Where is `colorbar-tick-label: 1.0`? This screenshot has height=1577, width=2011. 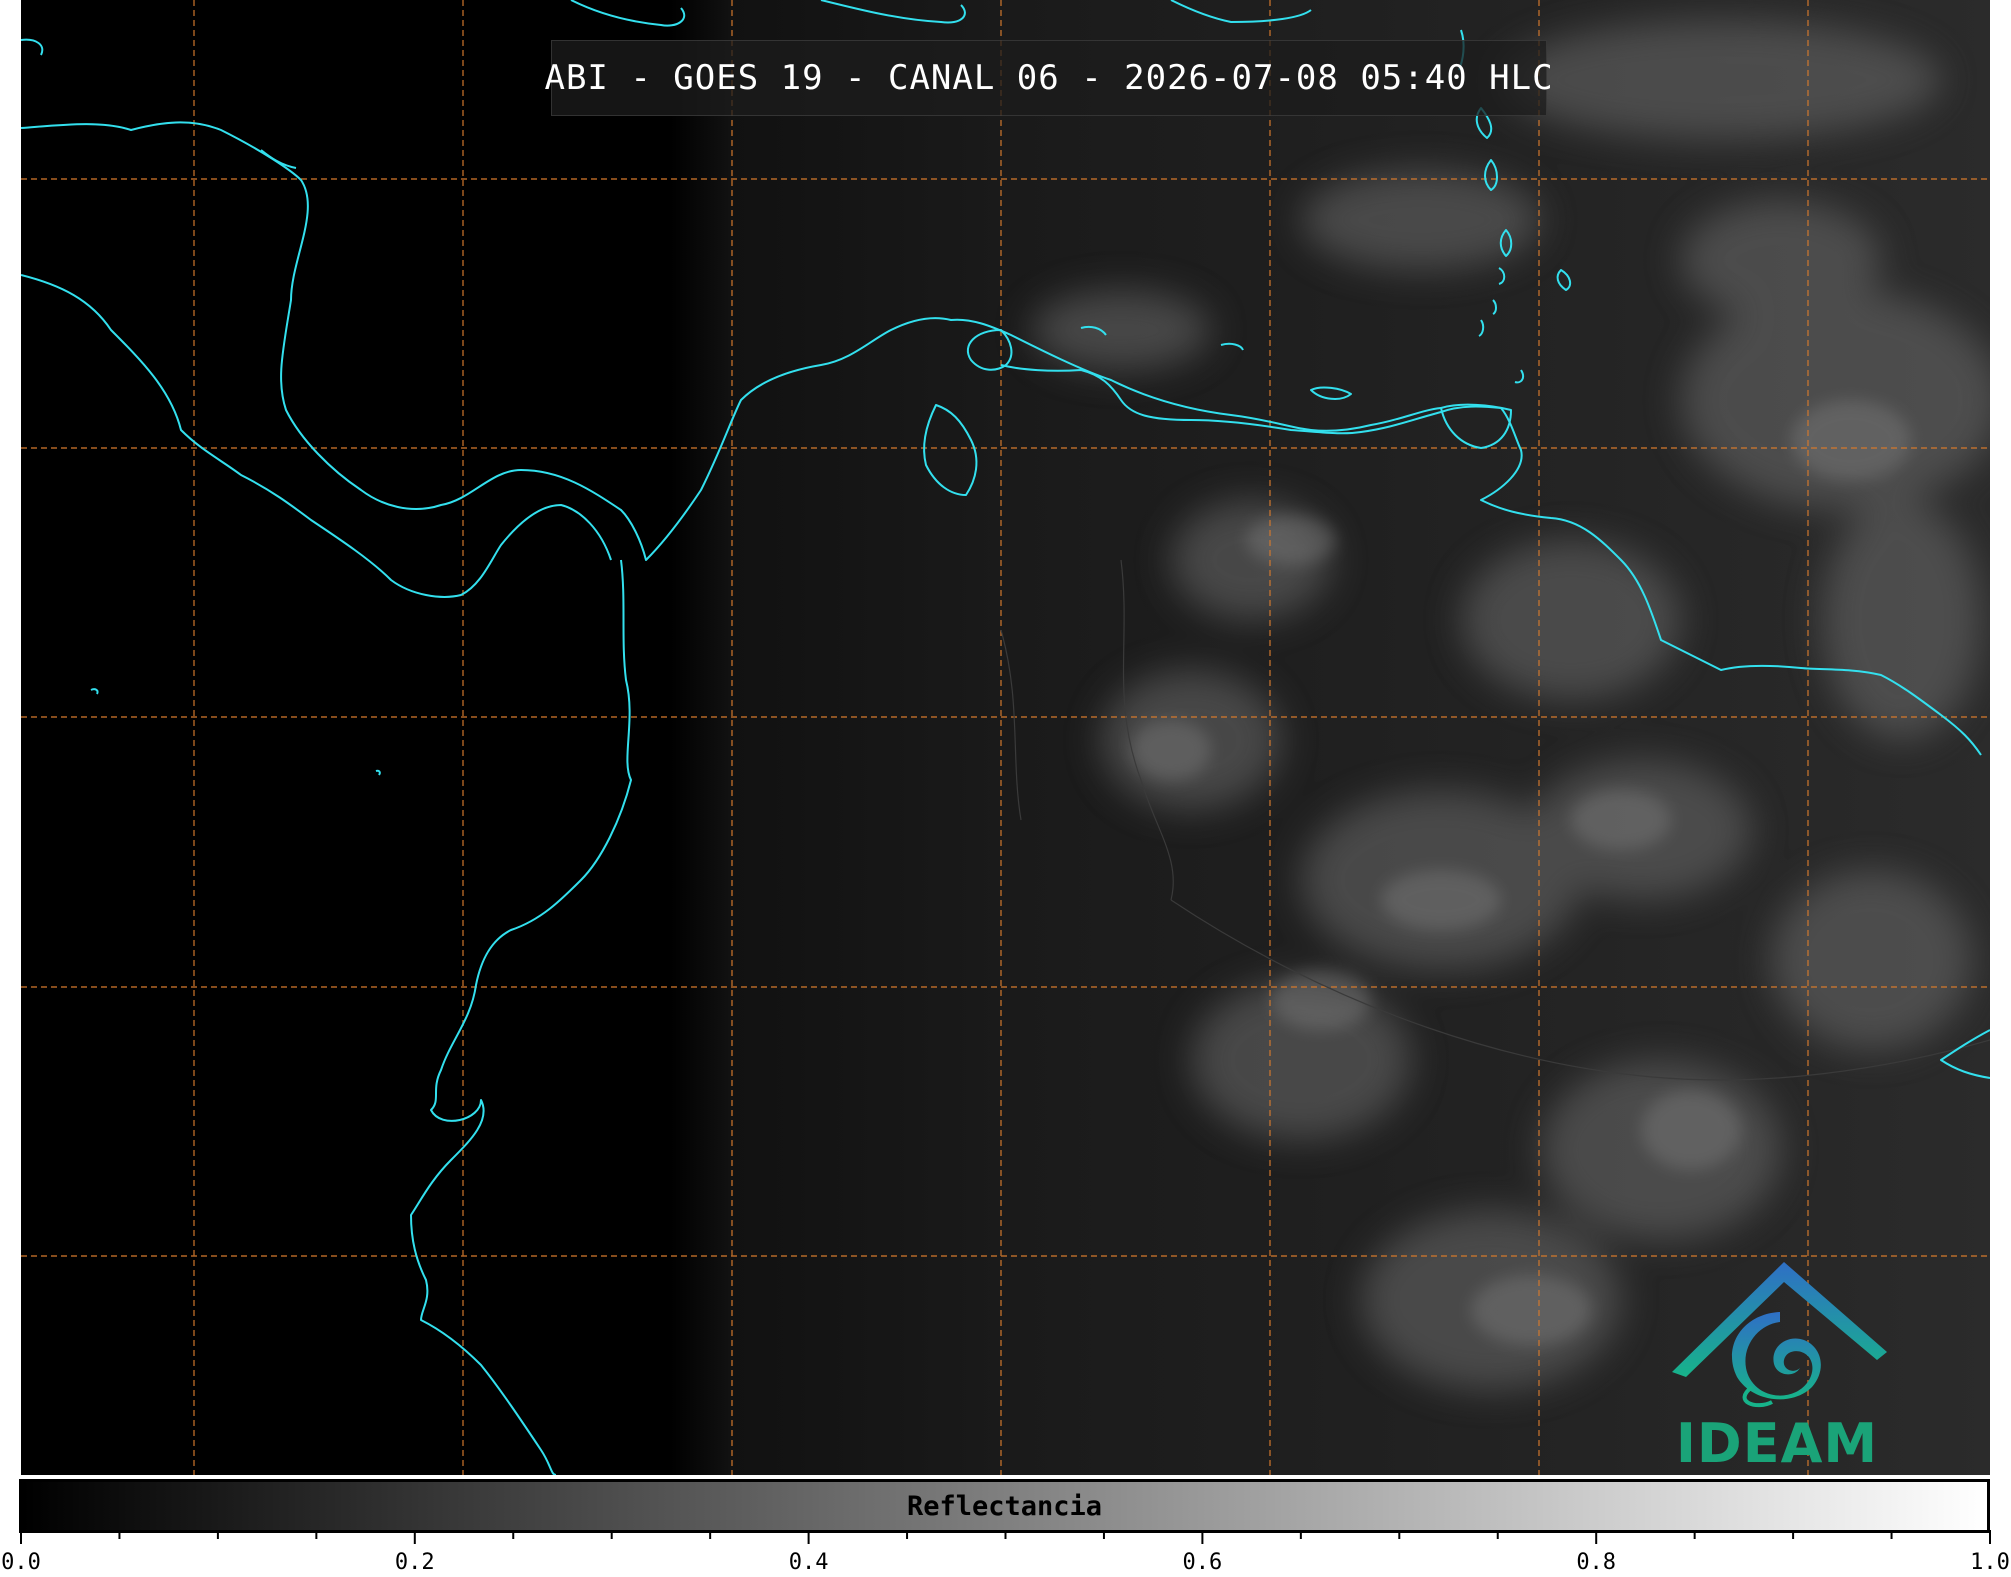 colorbar-tick-label: 1.0 is located at coordinates (1990, 1562).